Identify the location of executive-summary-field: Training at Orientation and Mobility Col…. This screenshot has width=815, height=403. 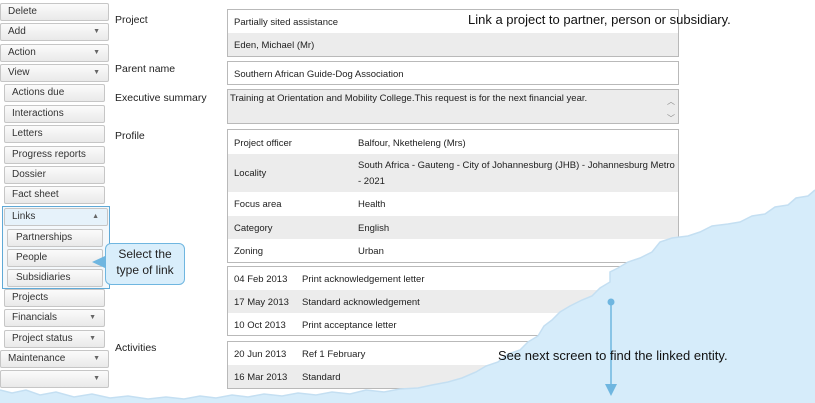
(453, 106).